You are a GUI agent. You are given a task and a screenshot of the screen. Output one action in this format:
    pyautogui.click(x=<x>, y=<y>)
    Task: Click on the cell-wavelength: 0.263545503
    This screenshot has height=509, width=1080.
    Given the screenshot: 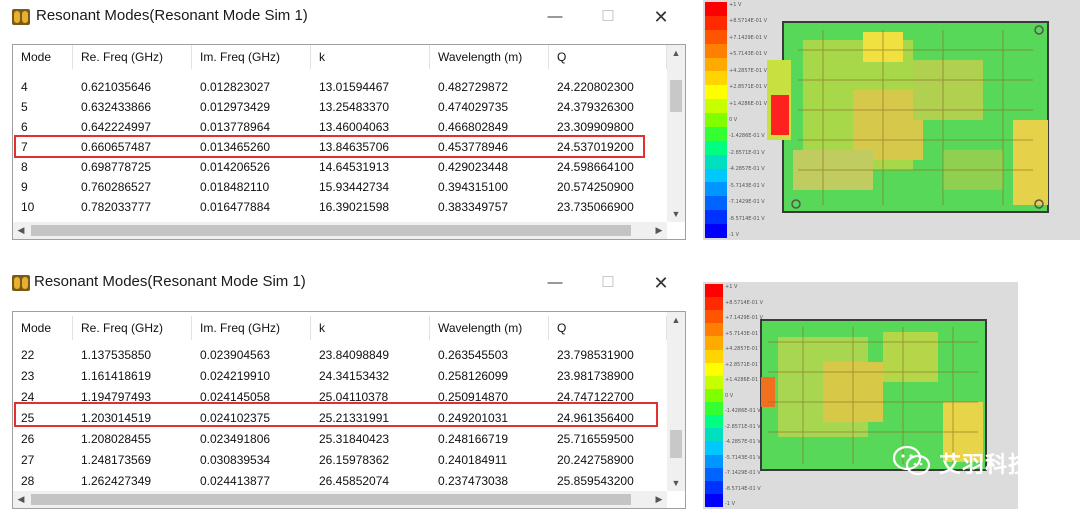 What is the action you would take?
    pyautogui.click(x=473, y=355)
    